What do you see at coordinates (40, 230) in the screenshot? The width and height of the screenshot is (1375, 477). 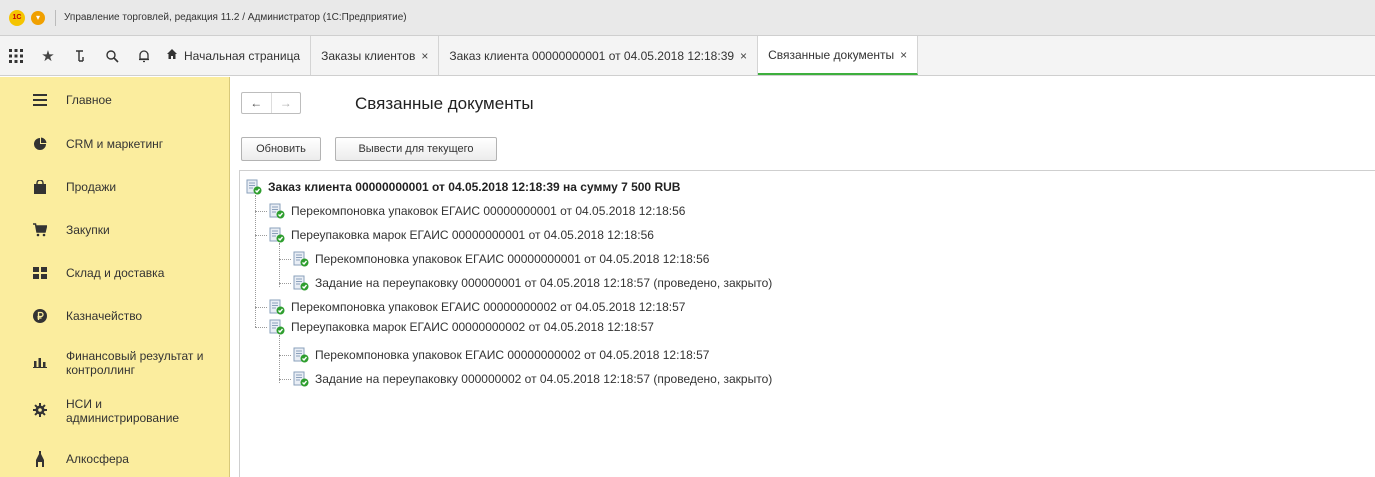 I see `cart-icon` at bounding box center [40, 230].